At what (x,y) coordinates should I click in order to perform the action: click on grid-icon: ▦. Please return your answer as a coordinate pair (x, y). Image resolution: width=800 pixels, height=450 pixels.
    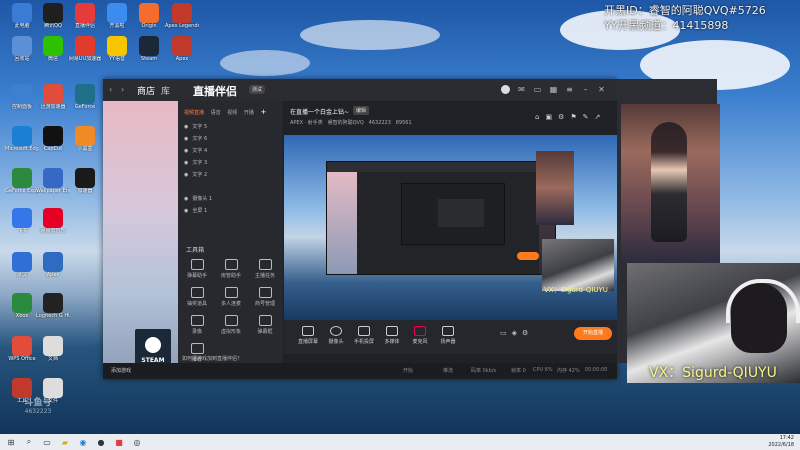
    Looking at the image, I should click on (553, 89).